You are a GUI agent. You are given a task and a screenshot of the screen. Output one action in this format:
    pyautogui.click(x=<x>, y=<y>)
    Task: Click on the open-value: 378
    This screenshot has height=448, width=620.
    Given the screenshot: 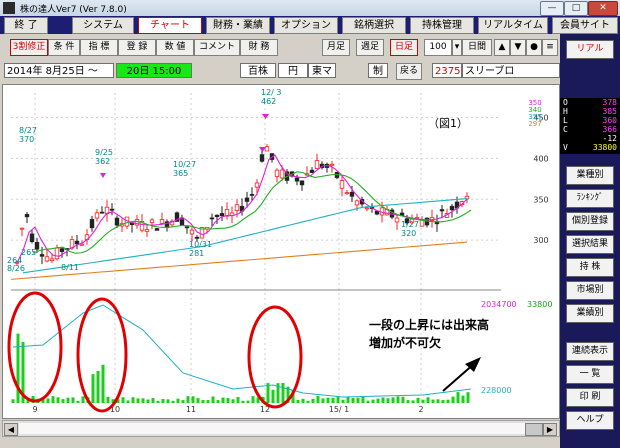 What is the action you would take?
    pyautogui.click(x=609, y=102)
    